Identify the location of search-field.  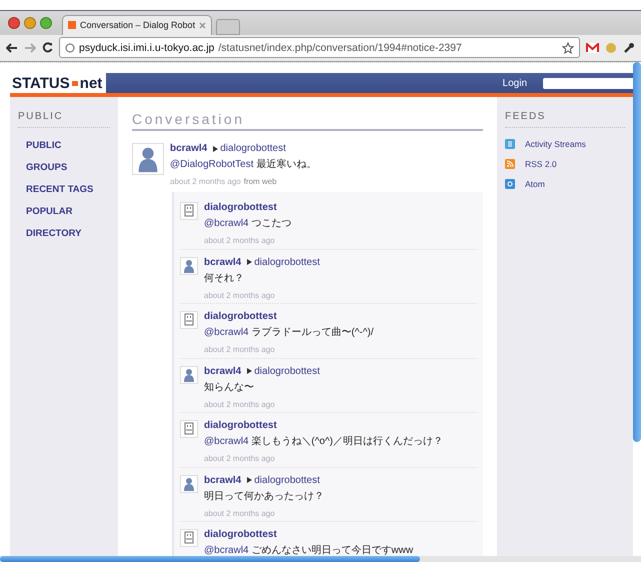
(588, 83).